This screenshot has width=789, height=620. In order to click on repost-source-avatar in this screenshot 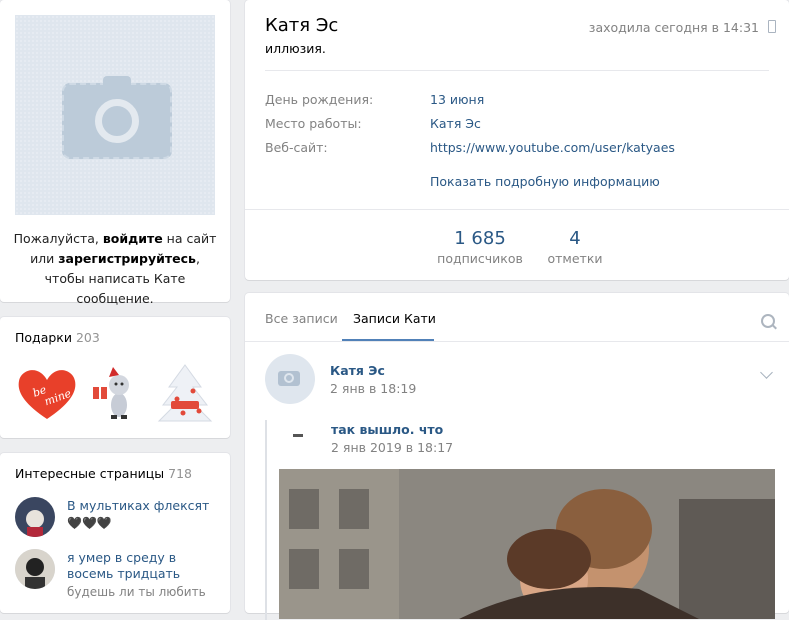, I will do `click(298, 435)`.